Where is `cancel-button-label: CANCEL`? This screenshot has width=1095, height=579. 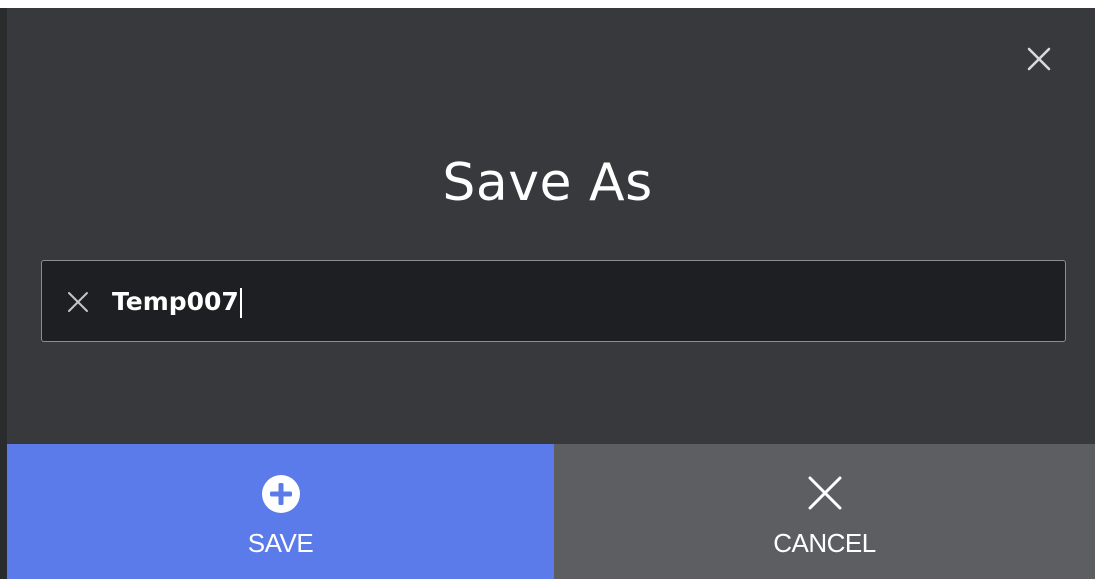
cancel-button-label: CANCEL is located at coordinates (824, 543).